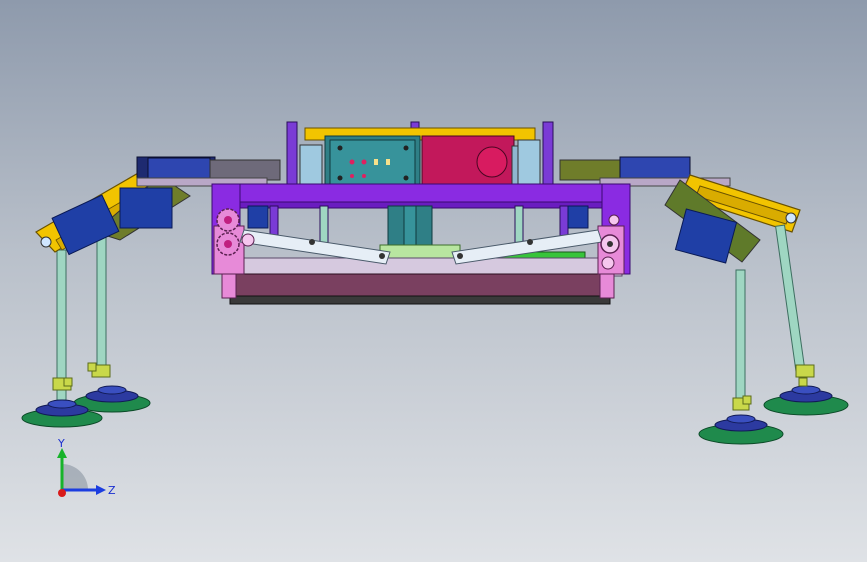 The width and height of the screenshot is (867, 562). What do you see at coordinates (101, 490) in the screenshot?
I see `z-axis-arrow` at bounding box center [101, 490].